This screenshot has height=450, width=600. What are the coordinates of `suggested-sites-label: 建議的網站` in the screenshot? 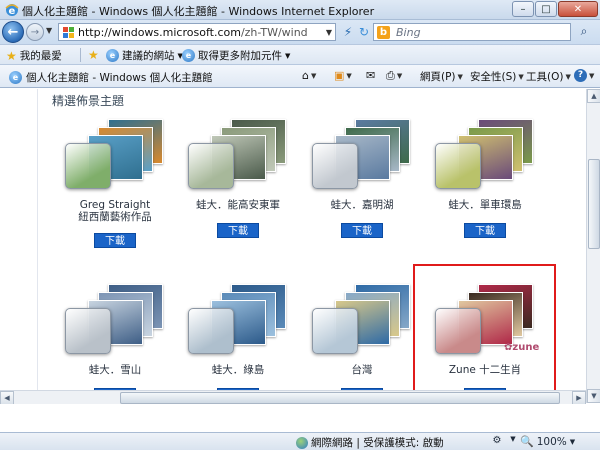 It's located at (148, 56).